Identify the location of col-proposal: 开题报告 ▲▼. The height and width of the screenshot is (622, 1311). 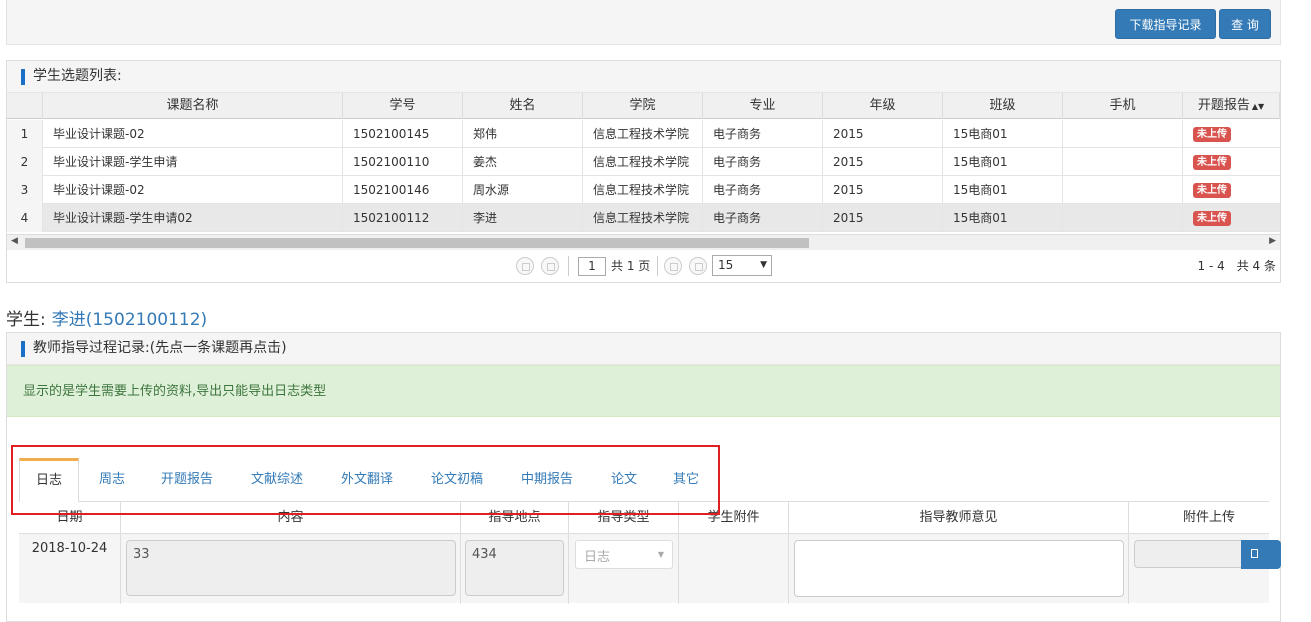
(1231, 106).